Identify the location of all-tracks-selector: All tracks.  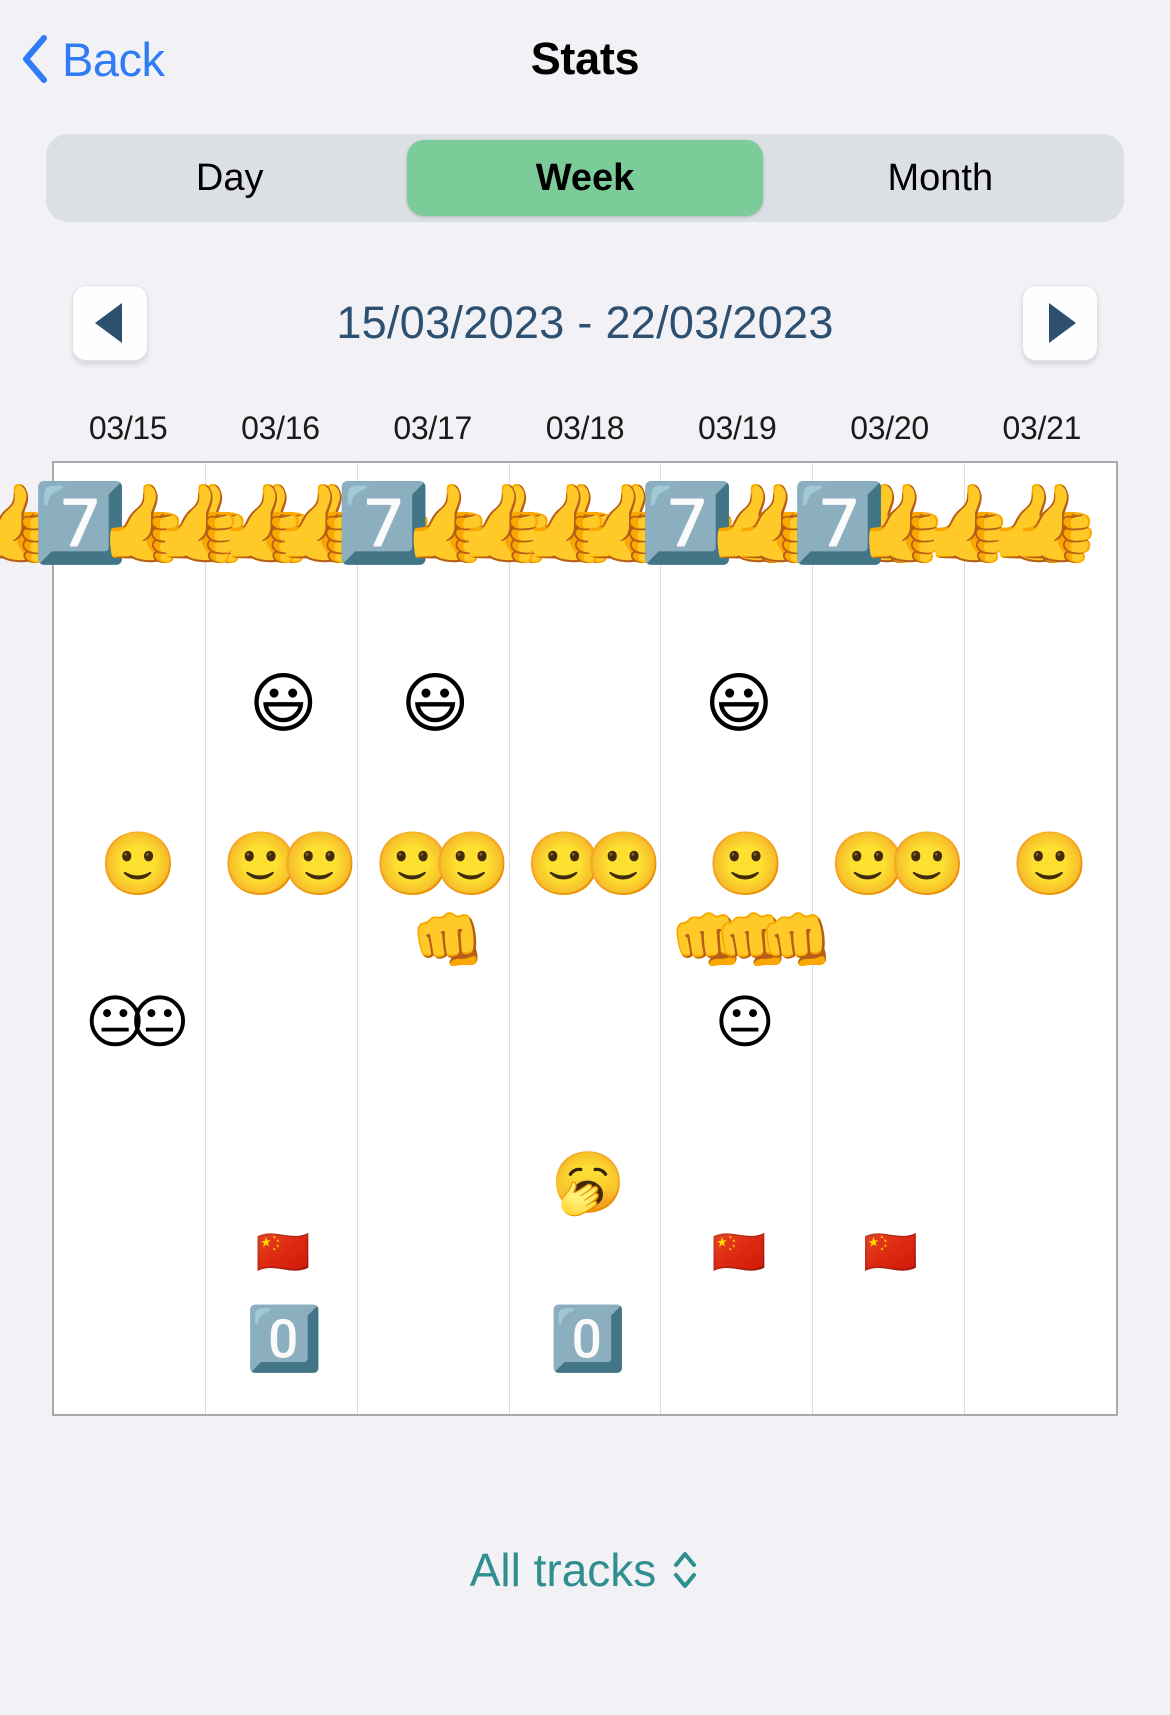
(585, 1570).